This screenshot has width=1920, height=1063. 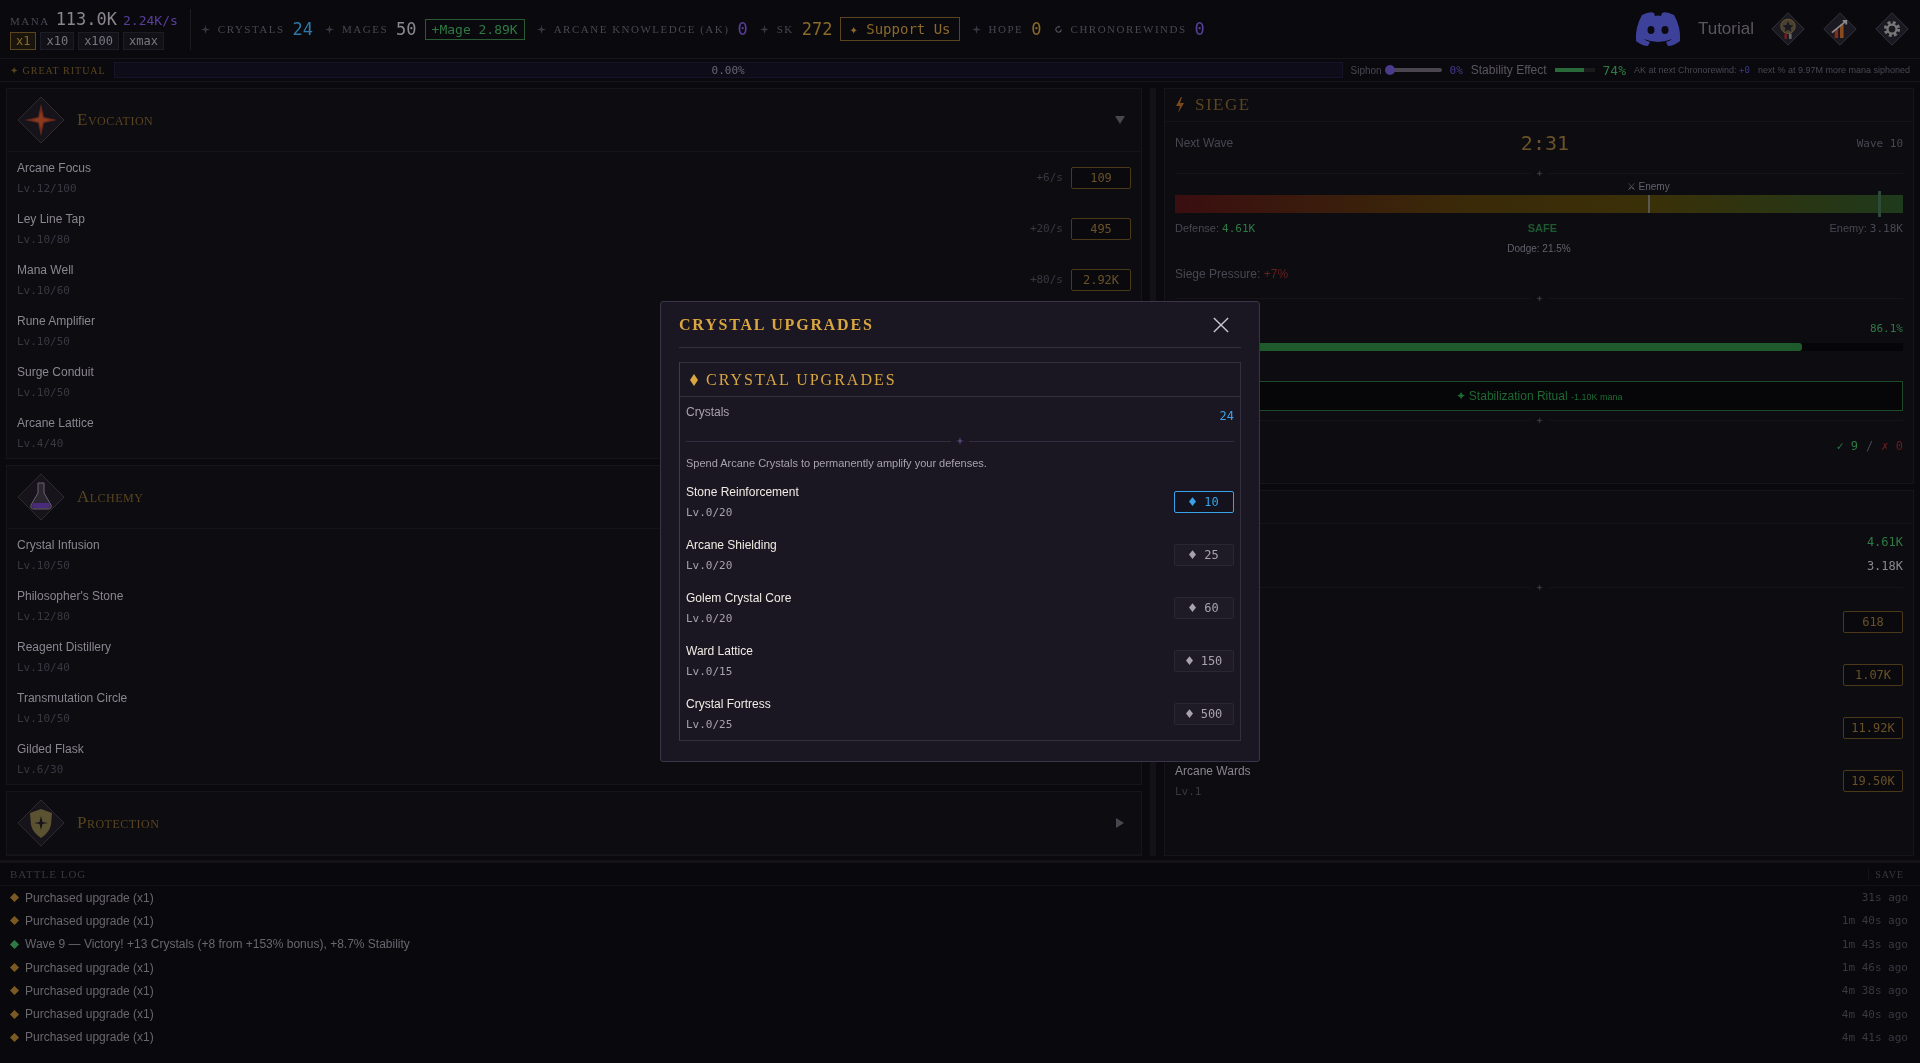 What do you see at coordinates (1886, 328) in the screenshot?
I see `stability-reading: 86.1%` at bounding box center [1886, 328].